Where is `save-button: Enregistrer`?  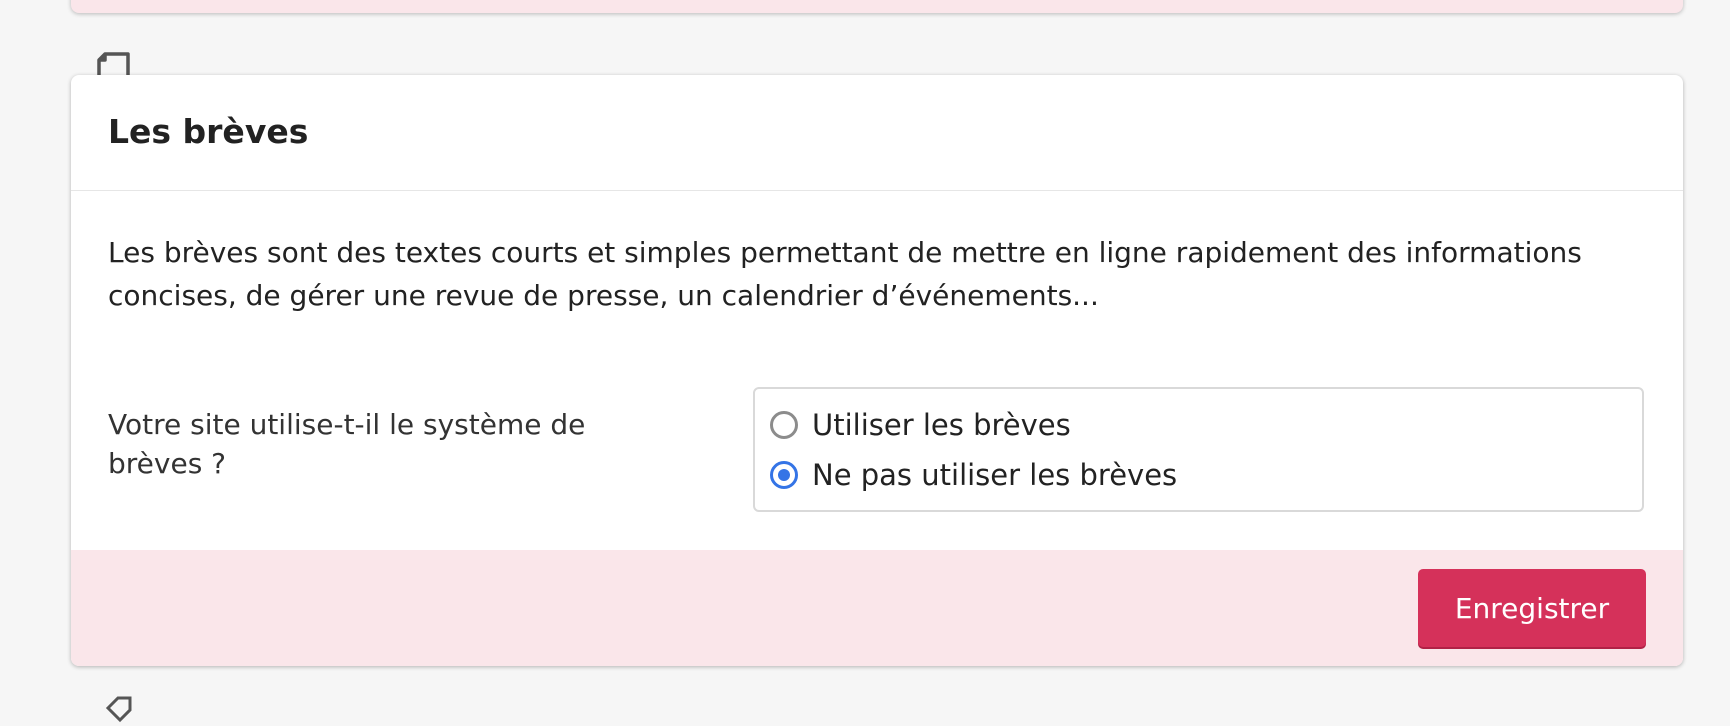
save-button: Enregistrer is located at coordinates (1532, 608).